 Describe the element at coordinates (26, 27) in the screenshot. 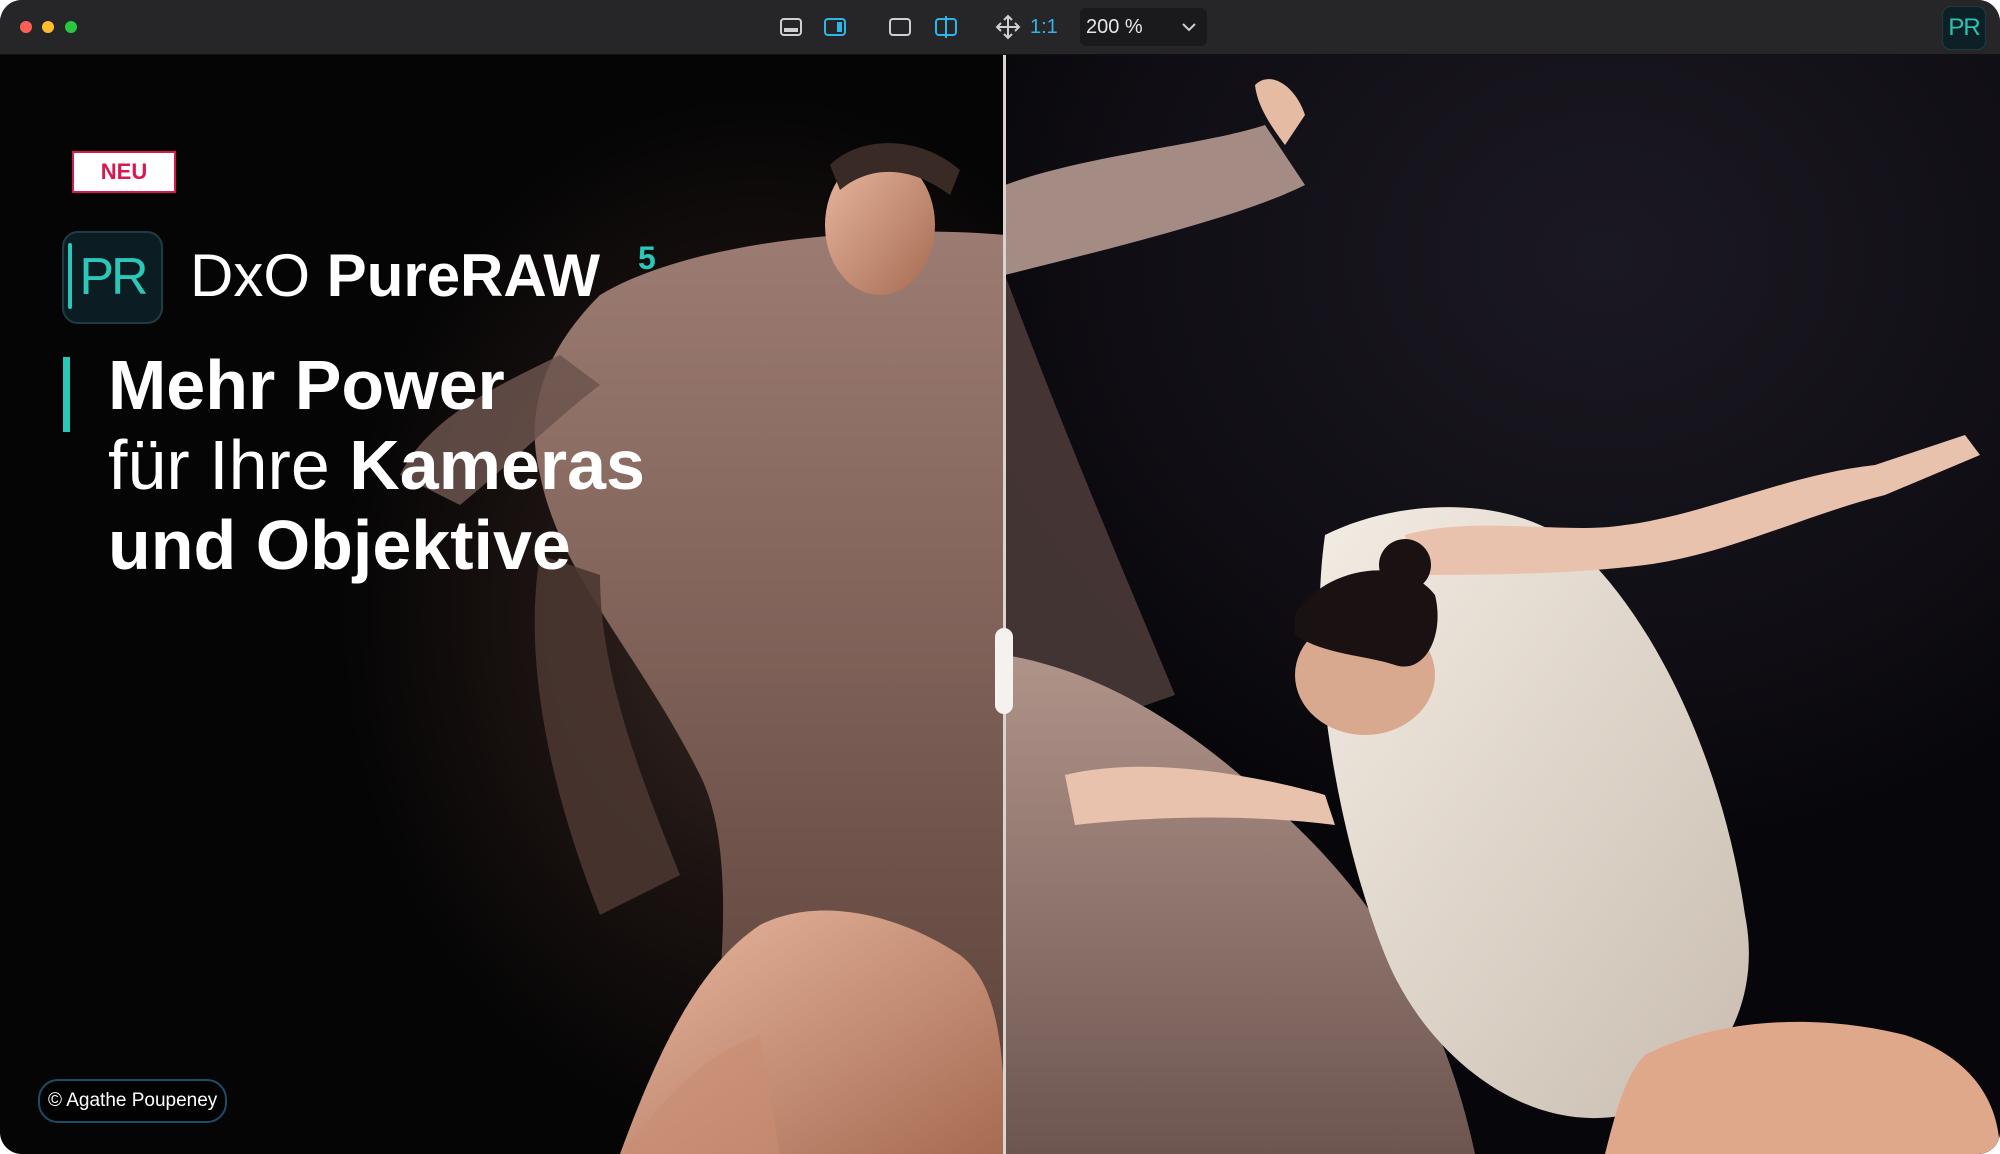

I see `close-window-button` at that location.